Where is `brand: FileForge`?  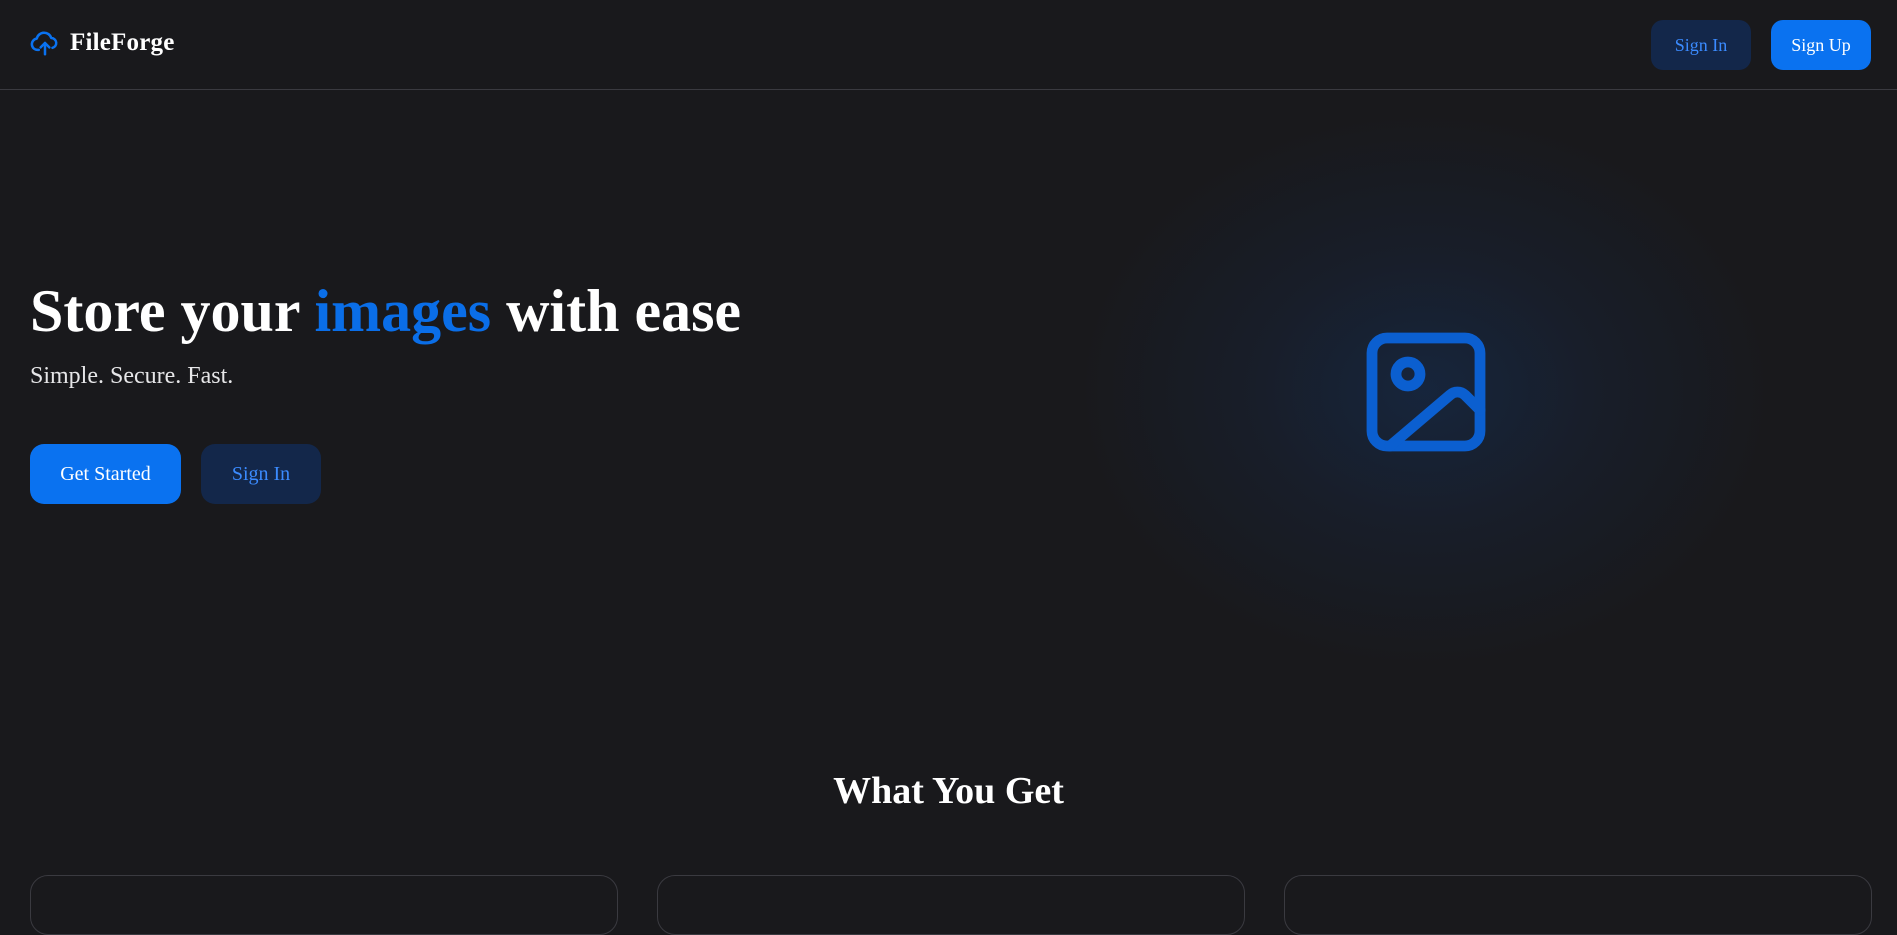
brand: FileForge is located at coordinates (102, 43).